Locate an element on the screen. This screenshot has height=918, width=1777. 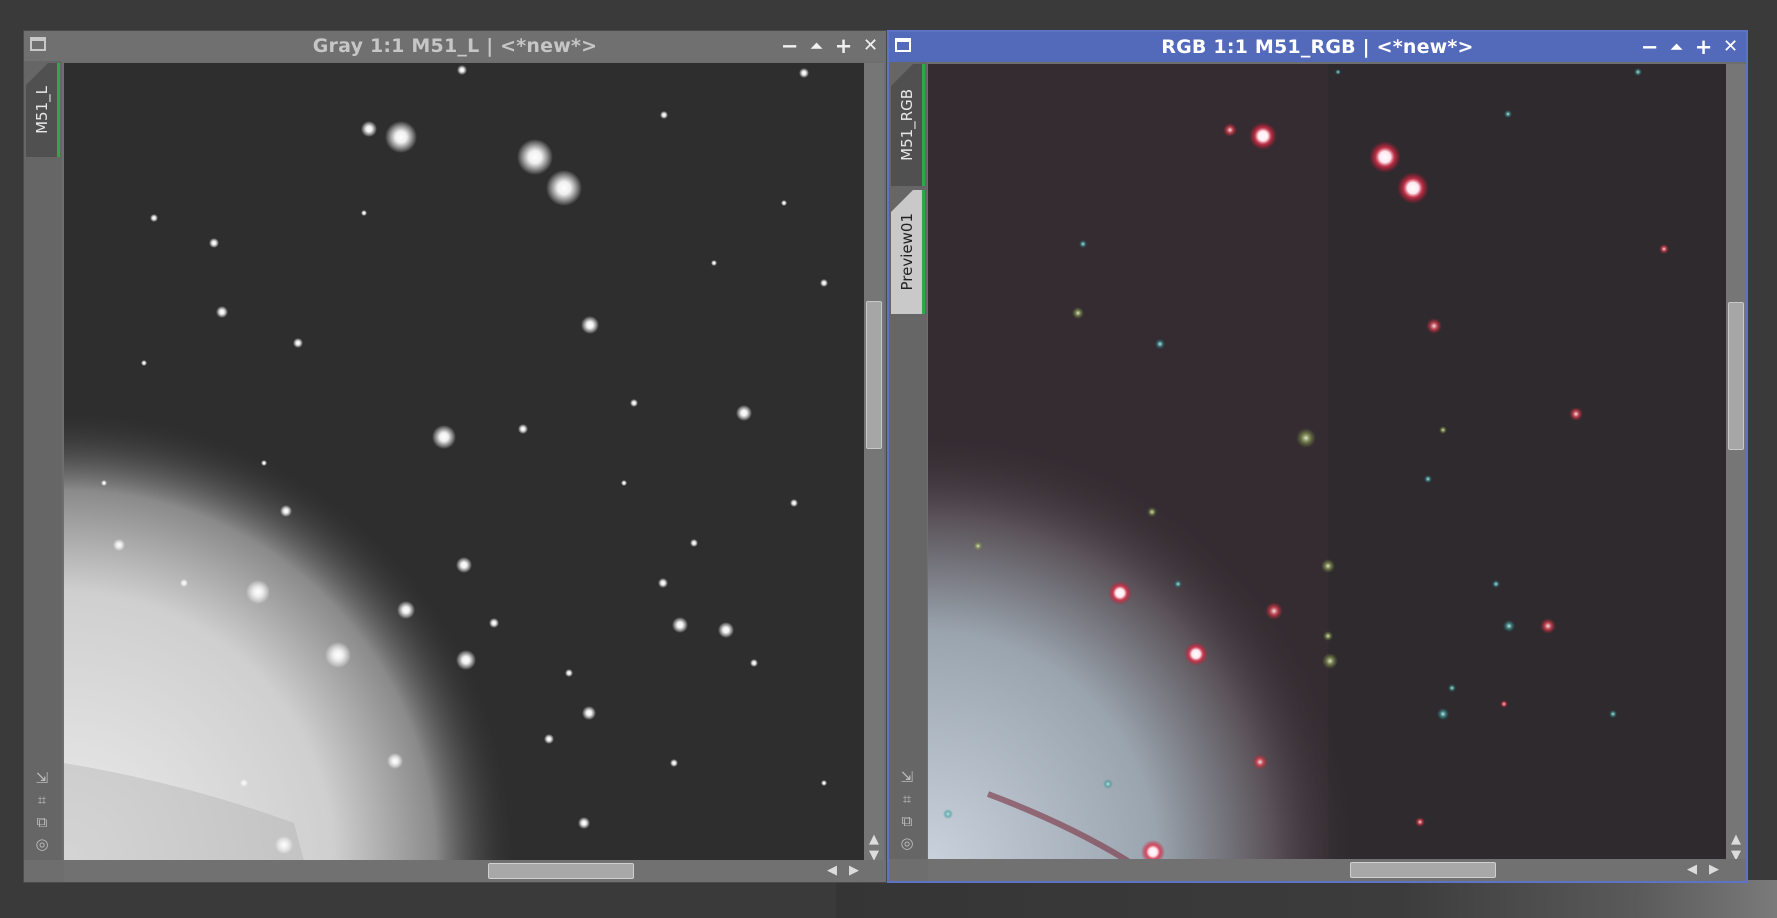
tab-label: Preview01 is located at coordinates (906, 252).